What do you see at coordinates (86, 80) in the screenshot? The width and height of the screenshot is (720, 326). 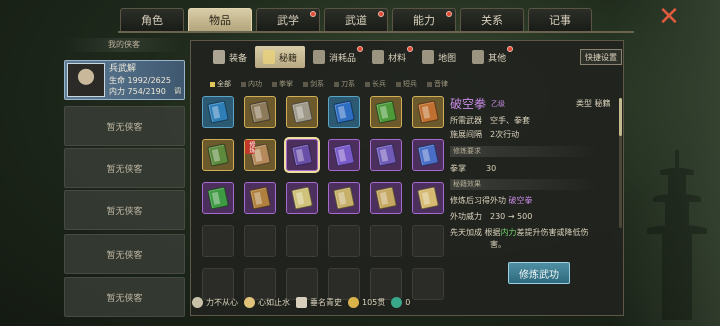 I see `hero-avatar` at bounding box center [86, 80].